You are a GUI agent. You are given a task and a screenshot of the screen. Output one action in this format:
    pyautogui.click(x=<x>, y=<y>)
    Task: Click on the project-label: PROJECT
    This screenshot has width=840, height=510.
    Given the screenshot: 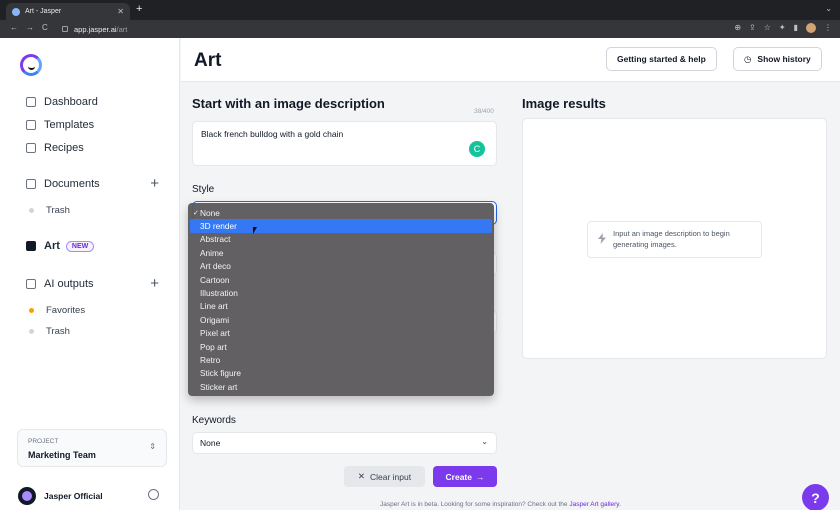 What is the action you would take?
    pyautogui.click(x=43, y=441)
    